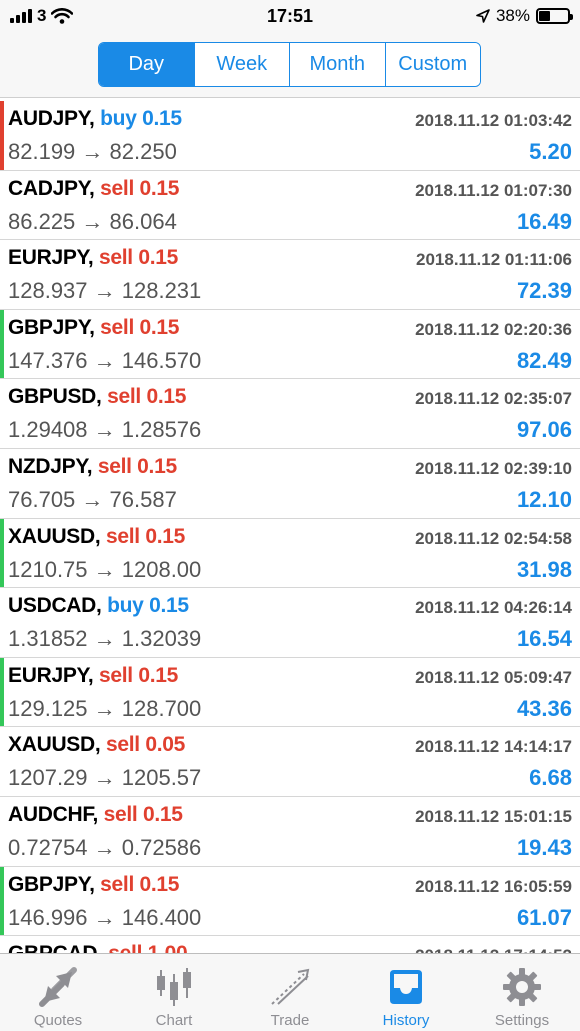 The width and height of the screenshot is (580, 1031). Describe the element at coordinates (55, 606) in the screenshot. I see `trade-symbol: USDCAD,` at that location.